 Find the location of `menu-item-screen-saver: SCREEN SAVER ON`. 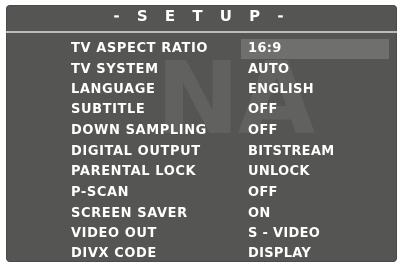

menu-item-screen-saver: SCREEN SAVER ON is located at coordinates (201, 214).